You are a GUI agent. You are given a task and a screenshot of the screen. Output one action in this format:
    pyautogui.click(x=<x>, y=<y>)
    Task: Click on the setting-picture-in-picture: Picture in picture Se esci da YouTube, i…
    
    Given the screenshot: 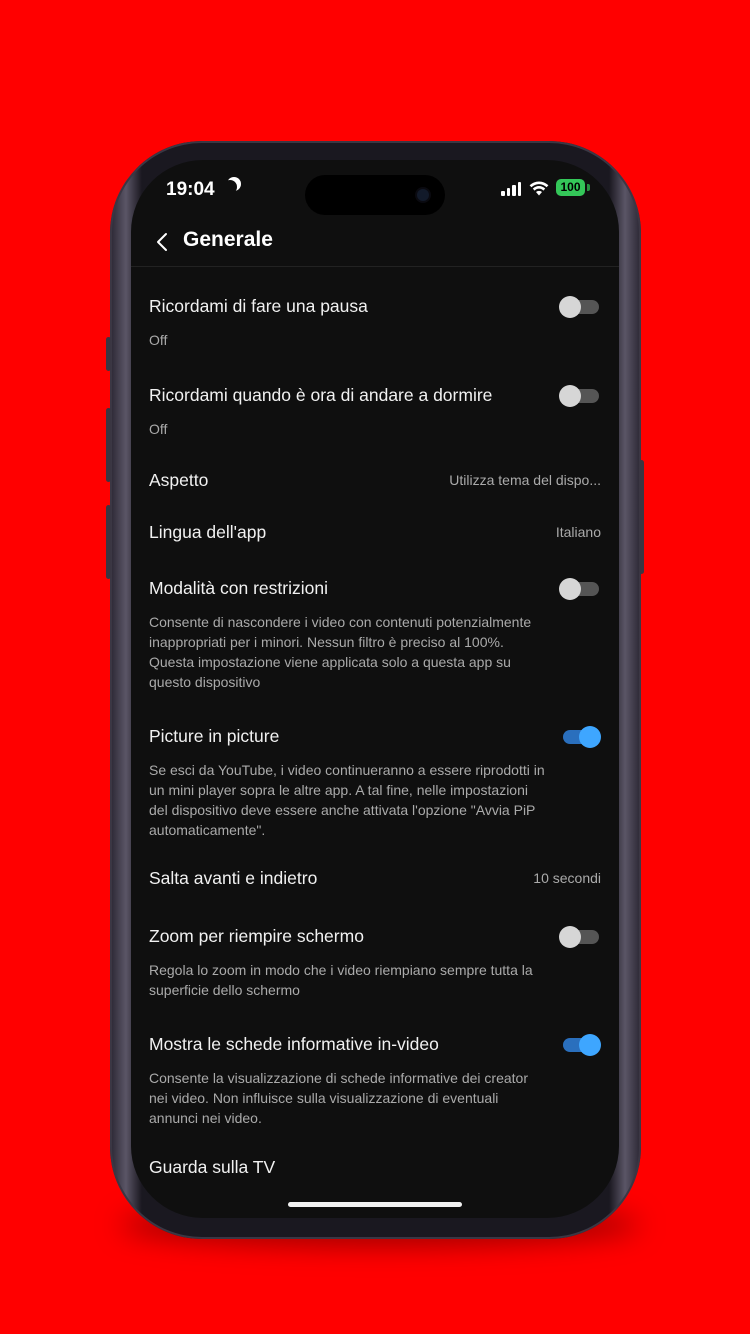 What is the action you would take?
    pyautogui.click(x=375, y=783)
    